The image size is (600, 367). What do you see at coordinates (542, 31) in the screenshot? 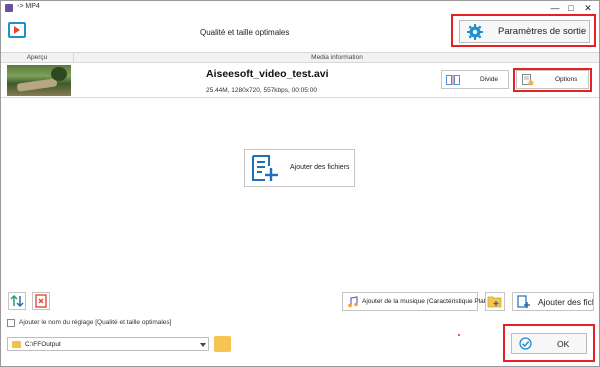
I see `output-settings-label: Paramètres de sortie` at bounding box center [542, 31].